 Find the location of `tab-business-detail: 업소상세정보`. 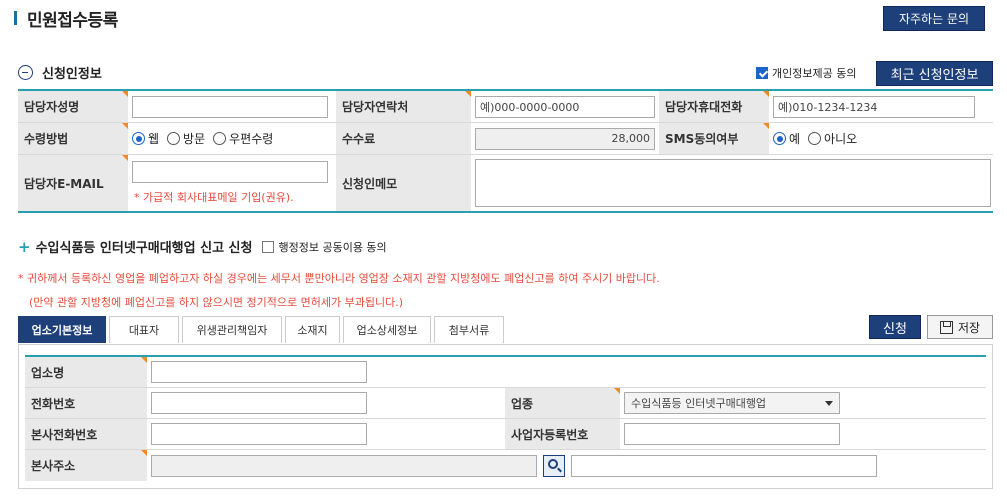

tab-business-detail: 업소상세정보 is located at coordinates (387, 329).